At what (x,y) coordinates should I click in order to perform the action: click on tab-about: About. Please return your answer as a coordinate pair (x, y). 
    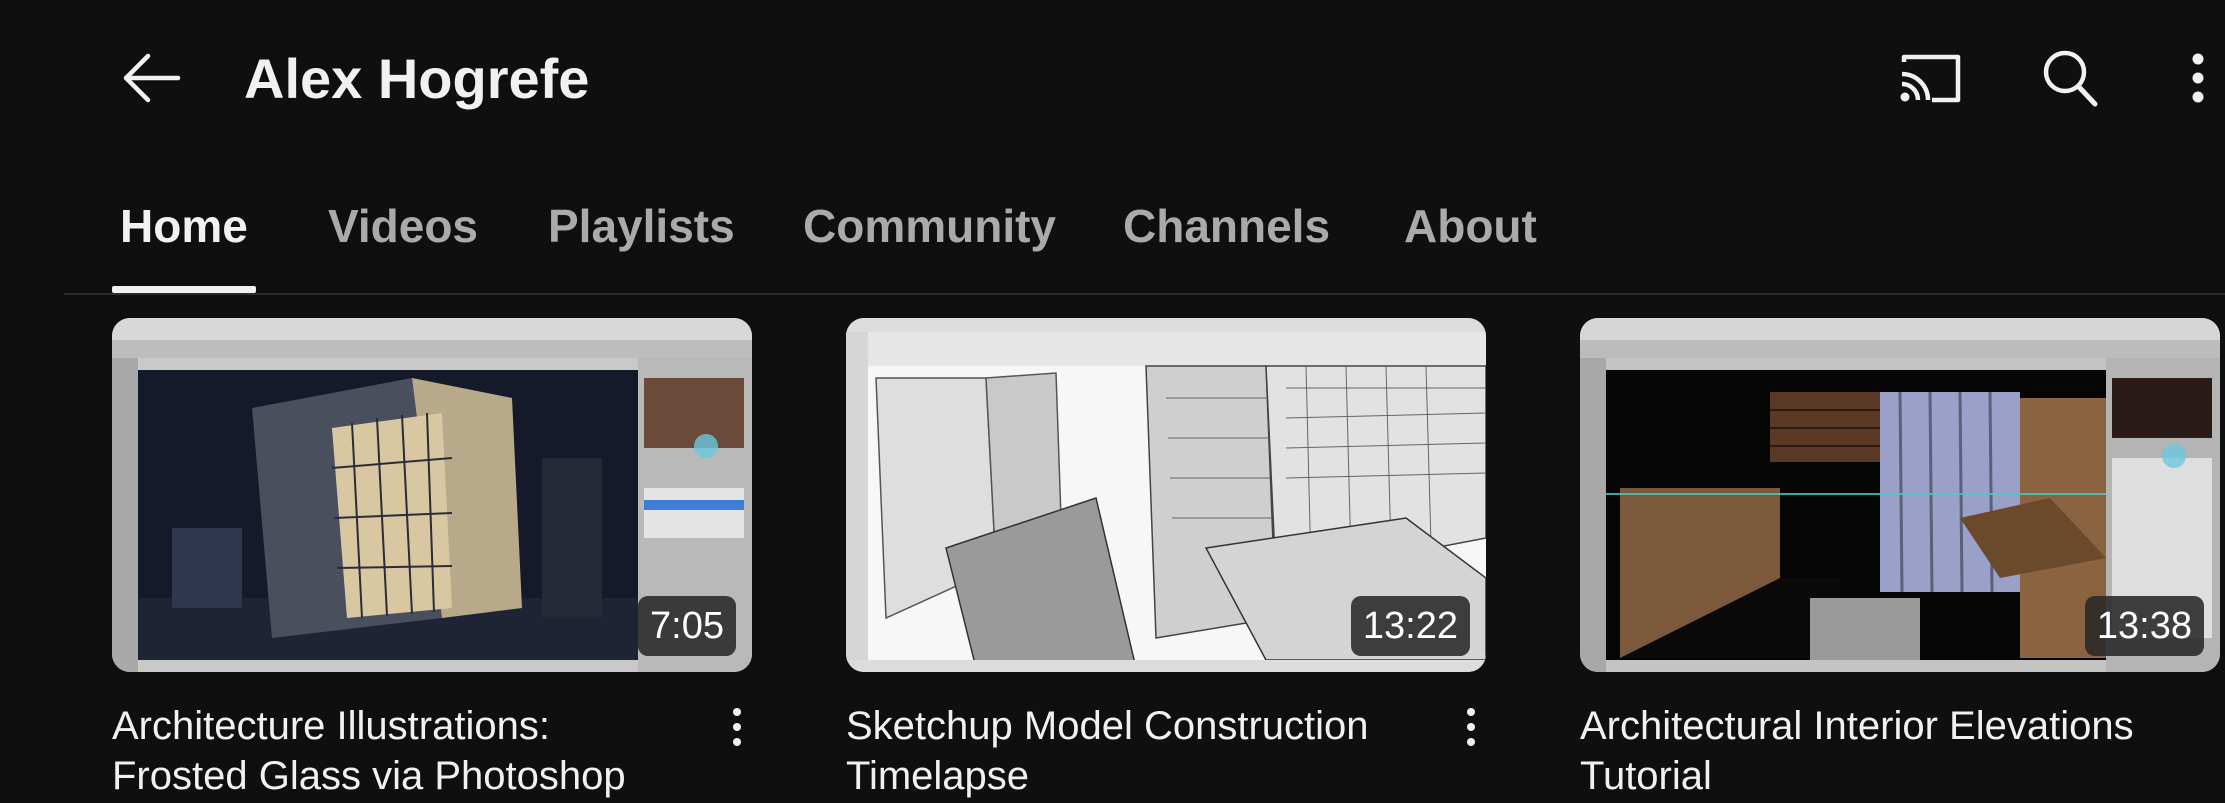
    Looking at the image, I should click on (1470, 226).